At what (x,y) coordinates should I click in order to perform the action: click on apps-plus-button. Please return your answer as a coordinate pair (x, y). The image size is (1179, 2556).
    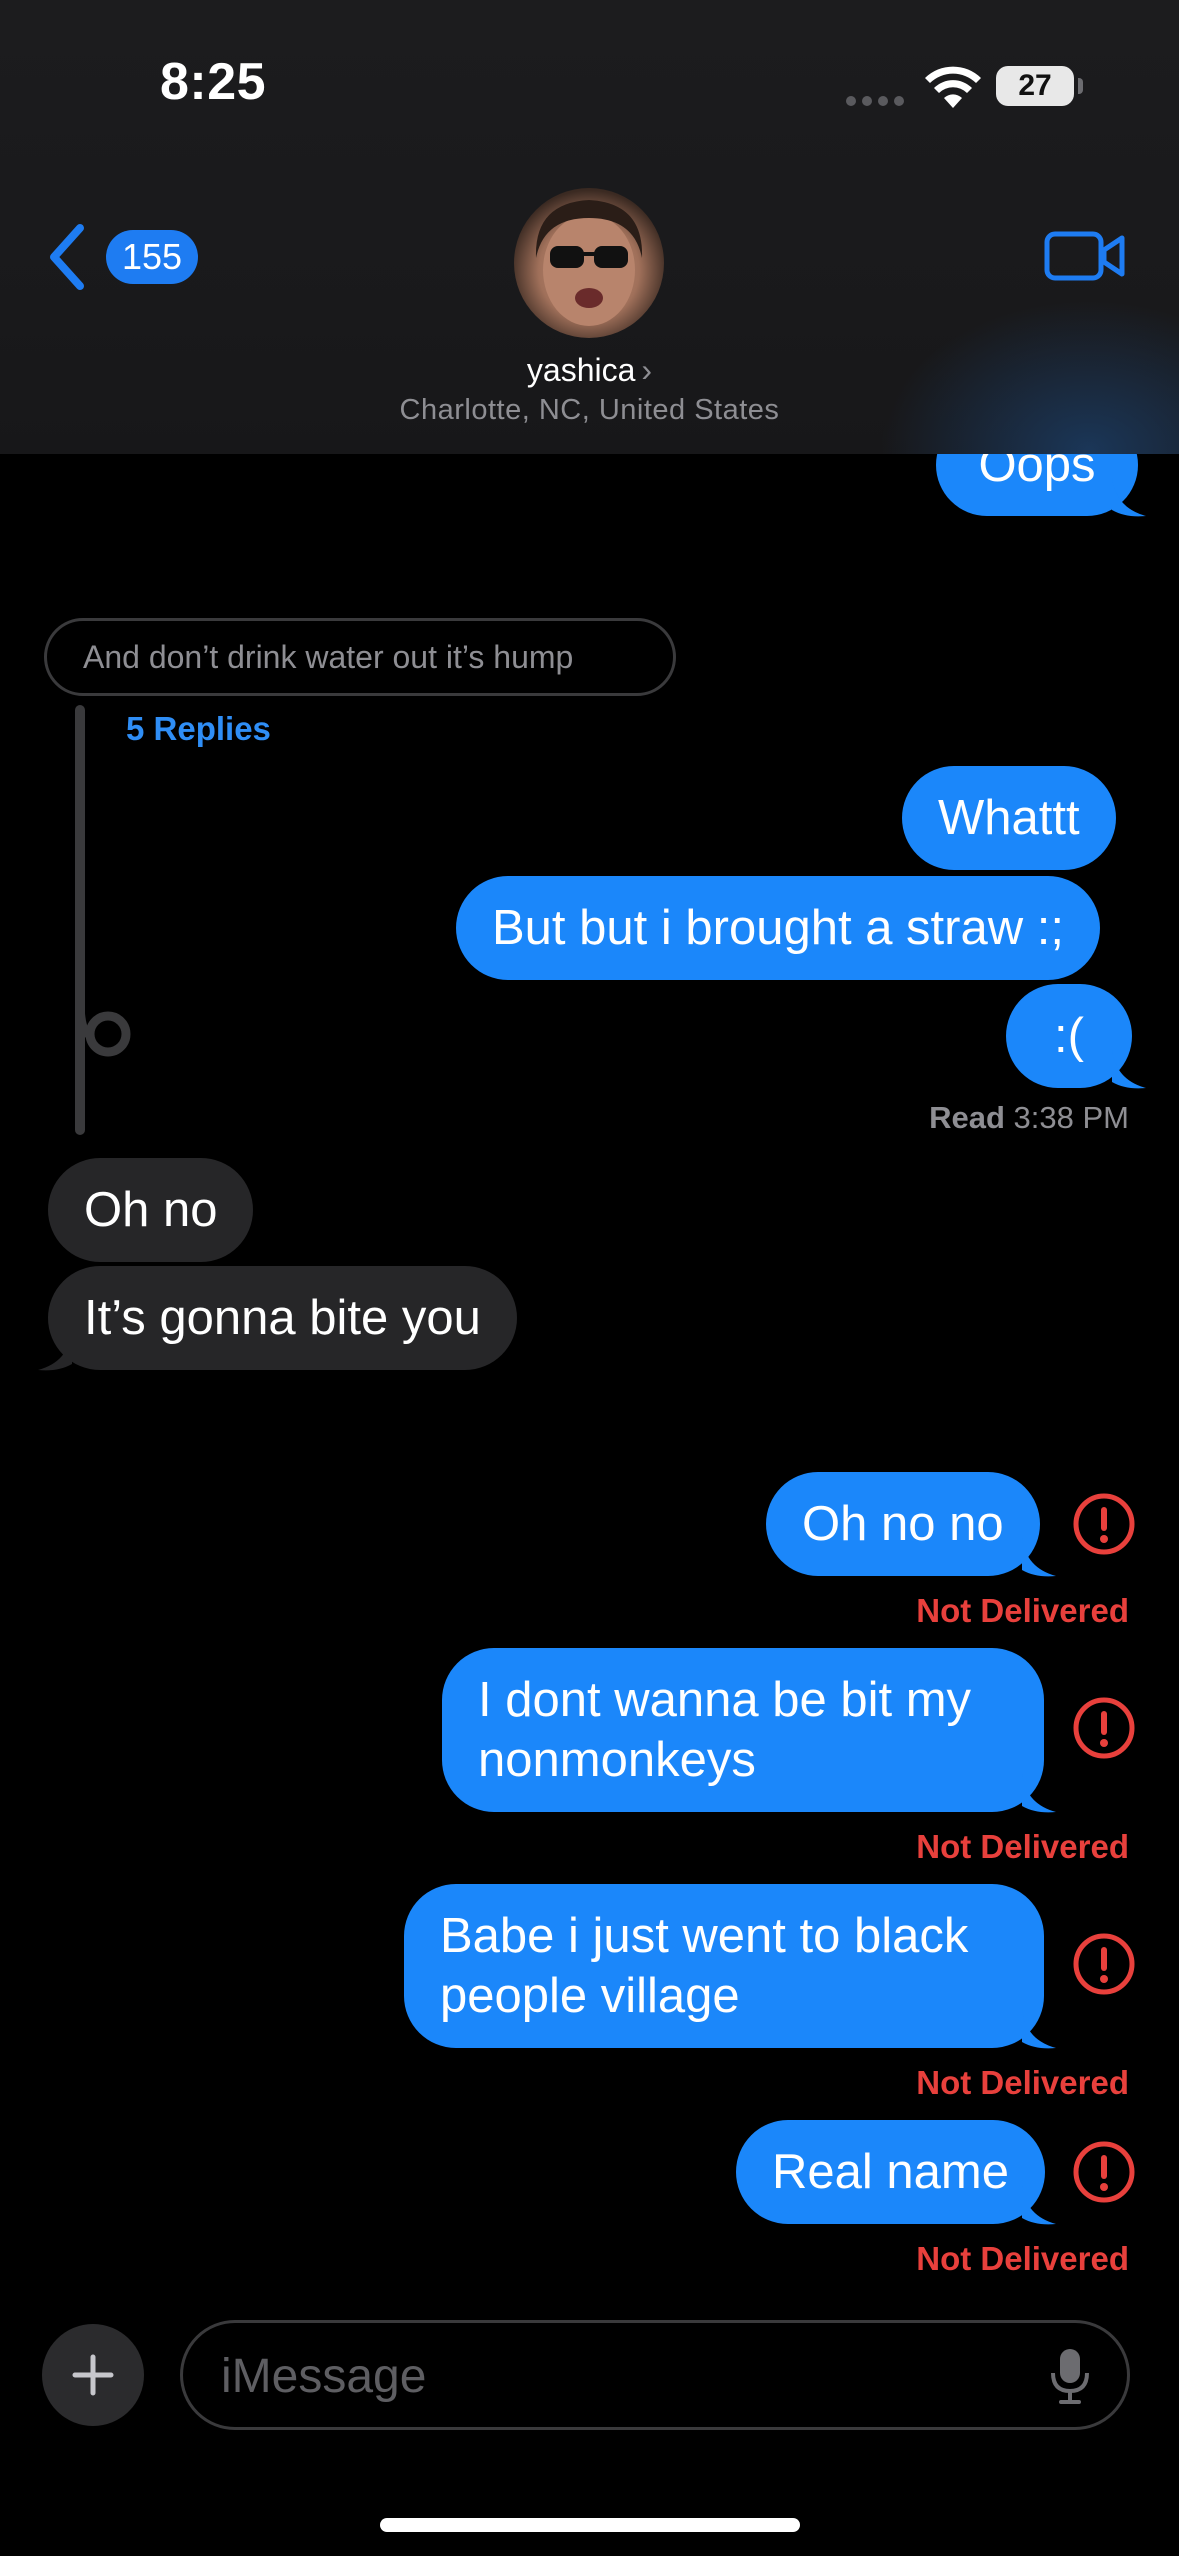
    Looking at the image, I should click on (93, 2375).